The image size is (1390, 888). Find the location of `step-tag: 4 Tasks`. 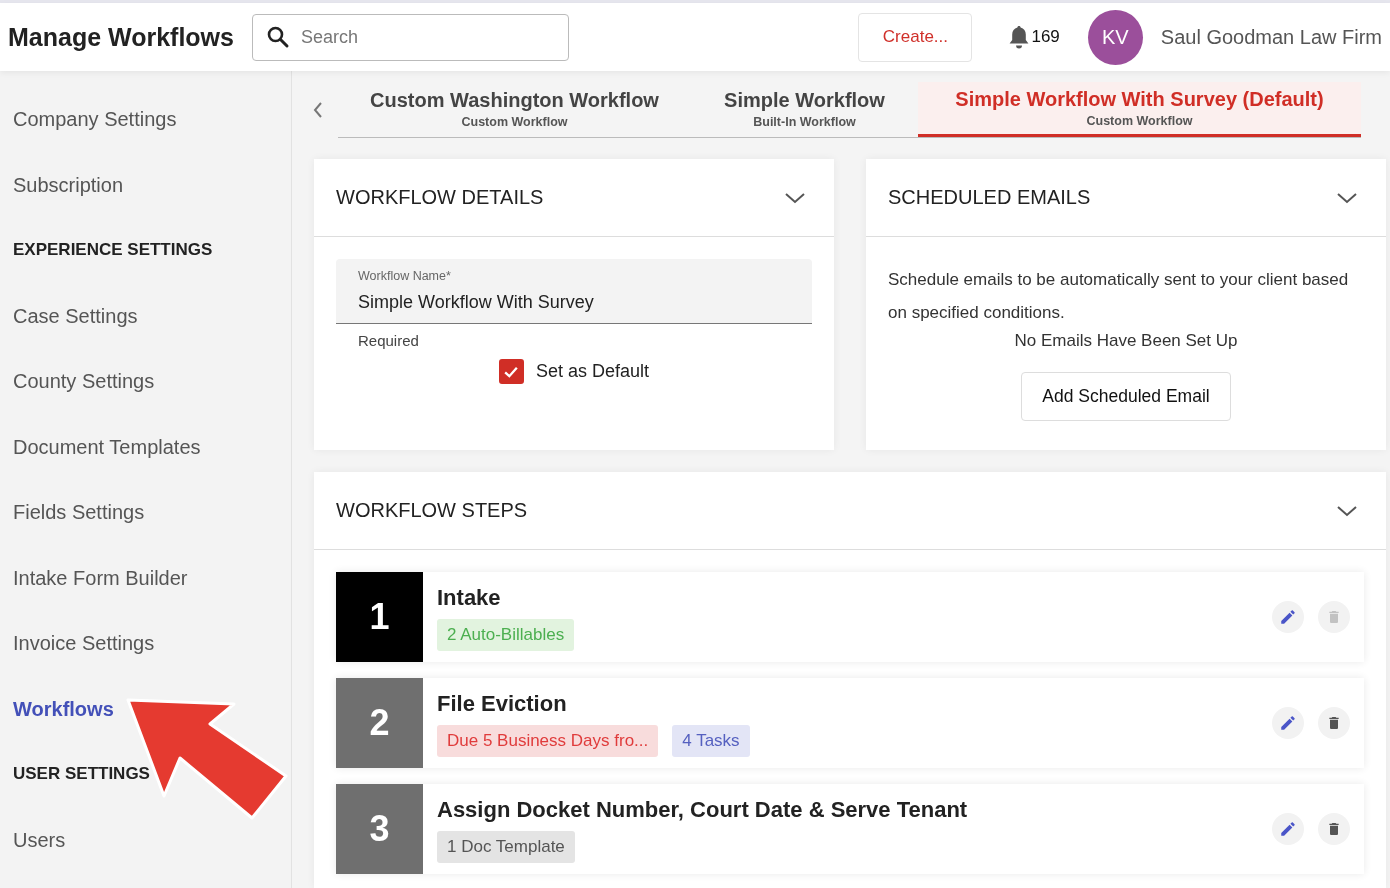

step-tag: 4 Tasks is located at coordinates (711, 741).